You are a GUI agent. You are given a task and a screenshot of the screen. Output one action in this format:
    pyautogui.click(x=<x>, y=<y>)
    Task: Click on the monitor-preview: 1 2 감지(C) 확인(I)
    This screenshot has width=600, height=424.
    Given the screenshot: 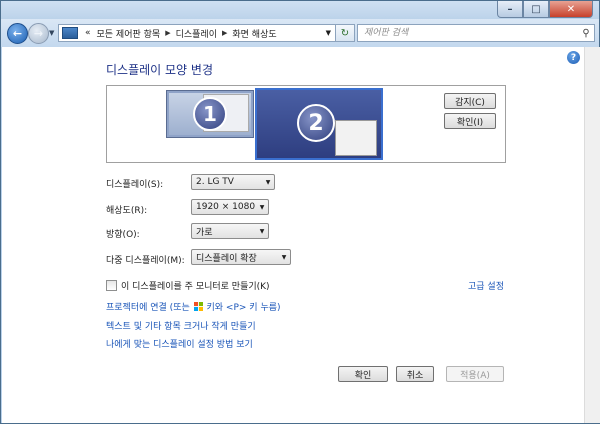 What is the action you would take?
    pyautogui.click(x=306, y=124)
    